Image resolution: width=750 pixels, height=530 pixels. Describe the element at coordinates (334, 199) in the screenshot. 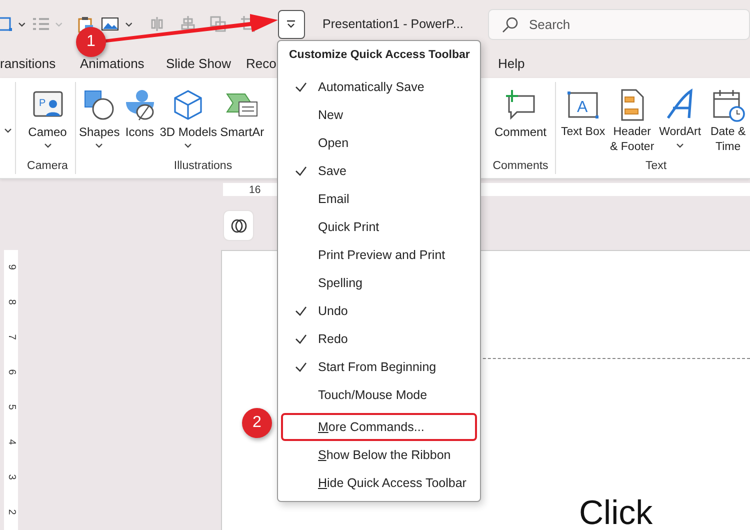

I see `menu-item-label: Email` at that location.